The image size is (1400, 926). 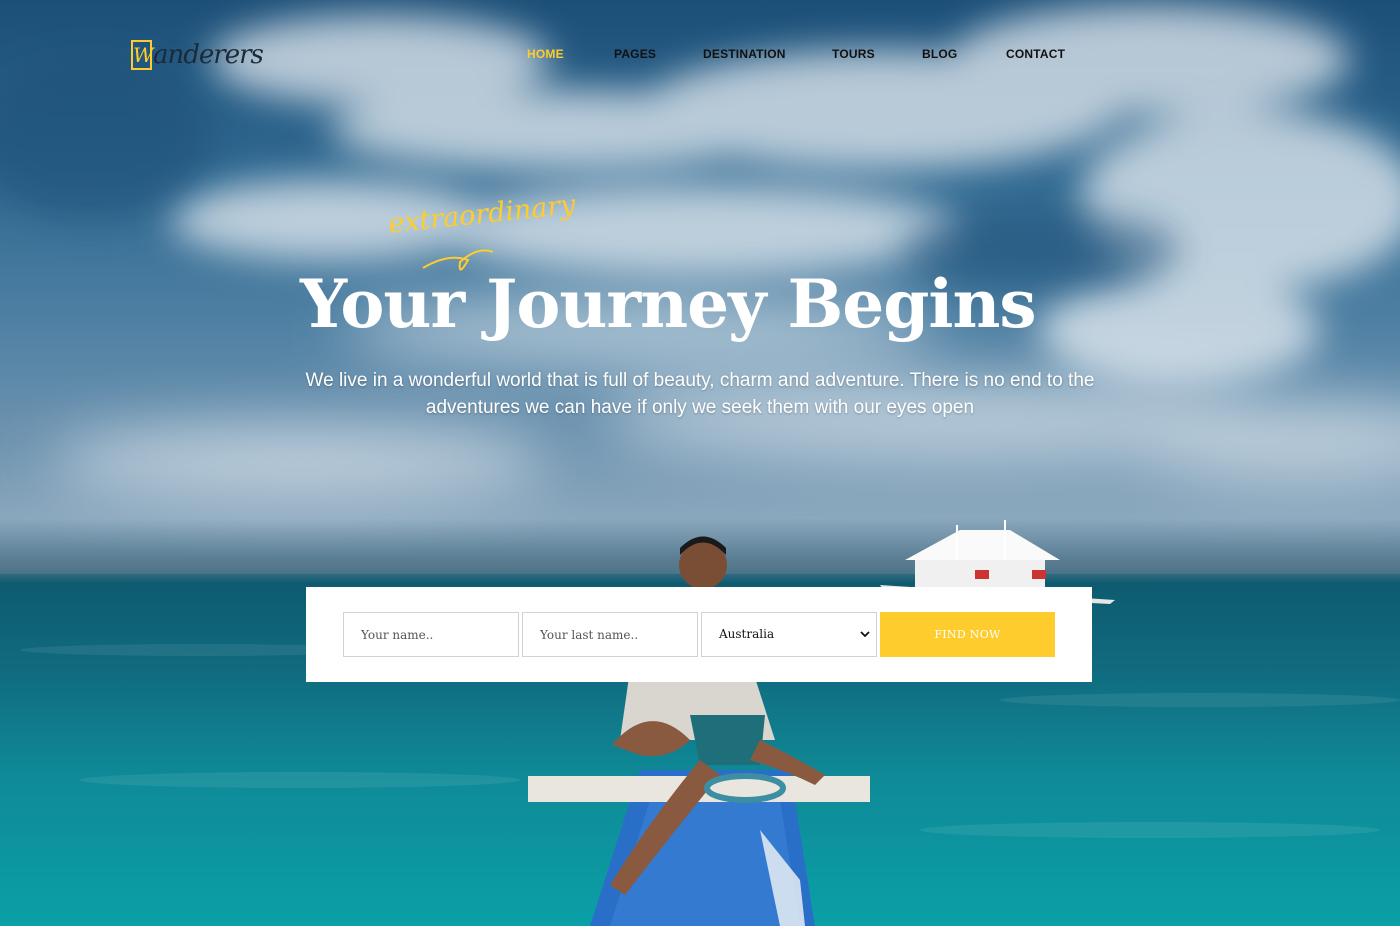 What do you see at coordinates (1035, 54) in the screenshot?
I see `nav-contact: CONTACT` at bounding box center [1035, 54].